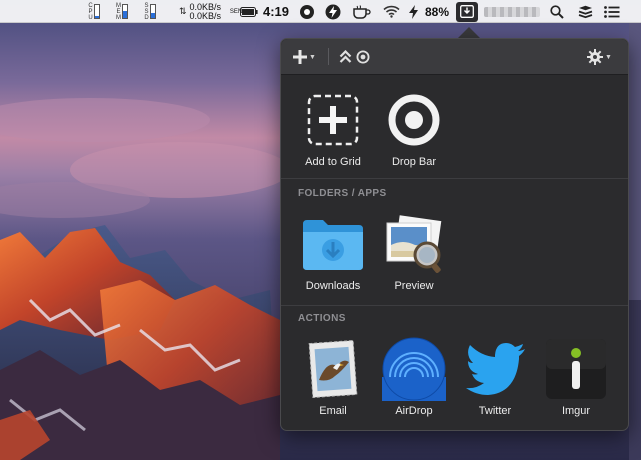 The width and height of the screenshot is (641, 460). I want to click on actions-section-title: ACTIONS, so click(322, 318).